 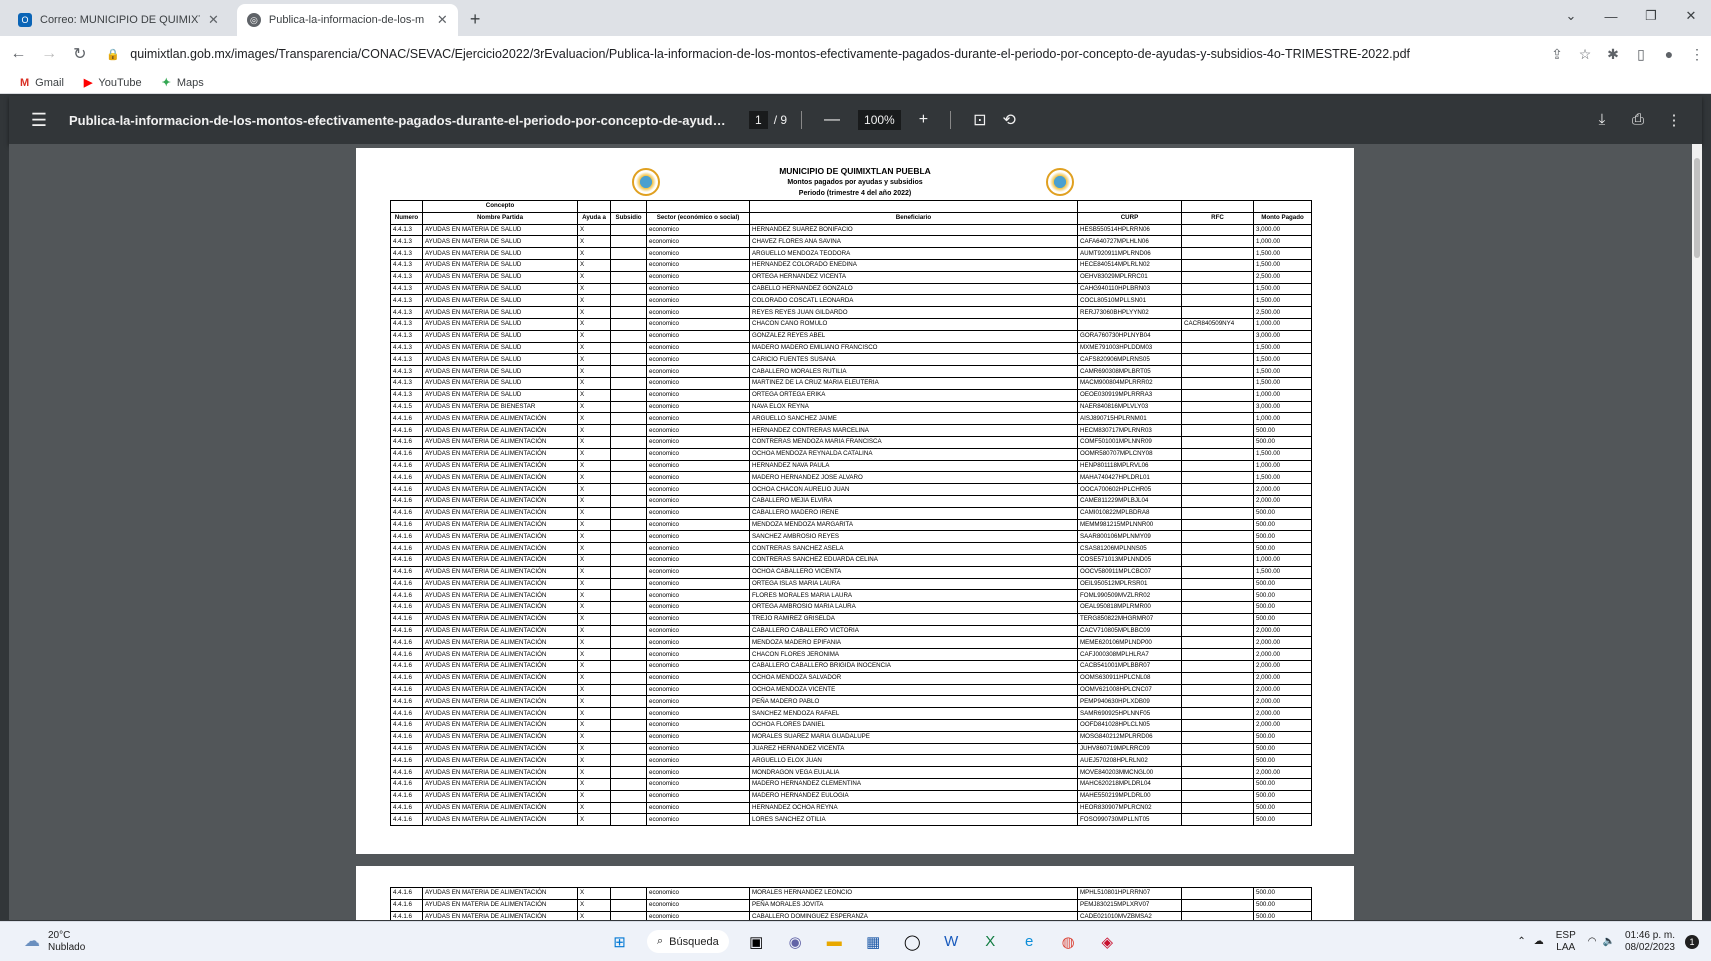 What do you see at coordinates (113, 83) in the screenshot?
I see `bookmark-youtube: ▶ YouTube` at bounding box center [113, 83].